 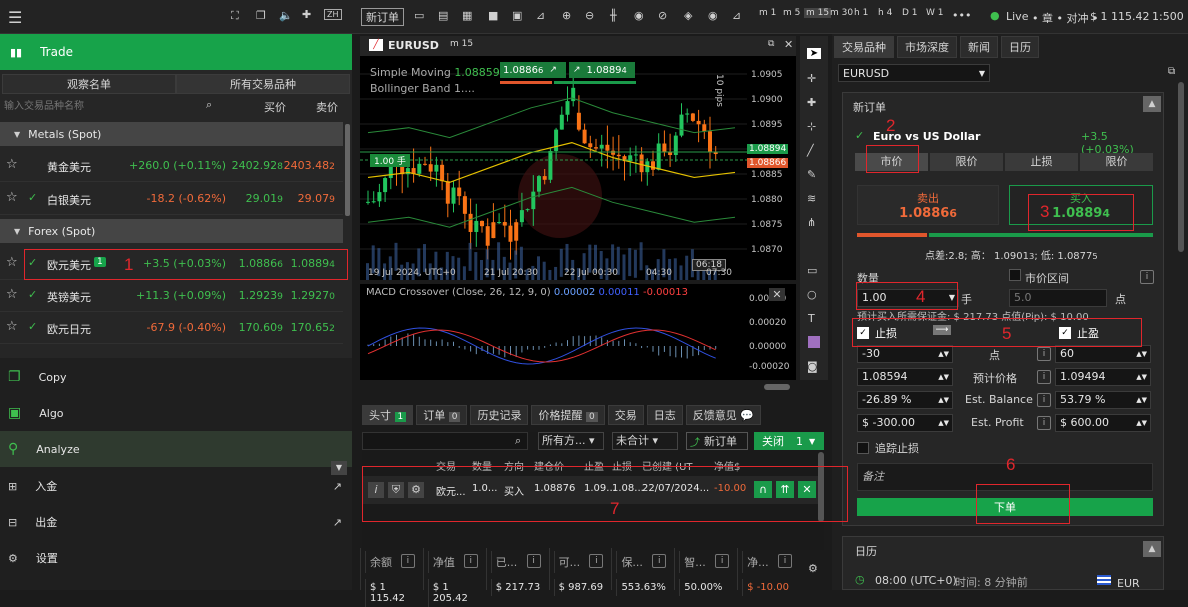 I want to click on sound-icon: 🔈, so click(x=286, y=15).